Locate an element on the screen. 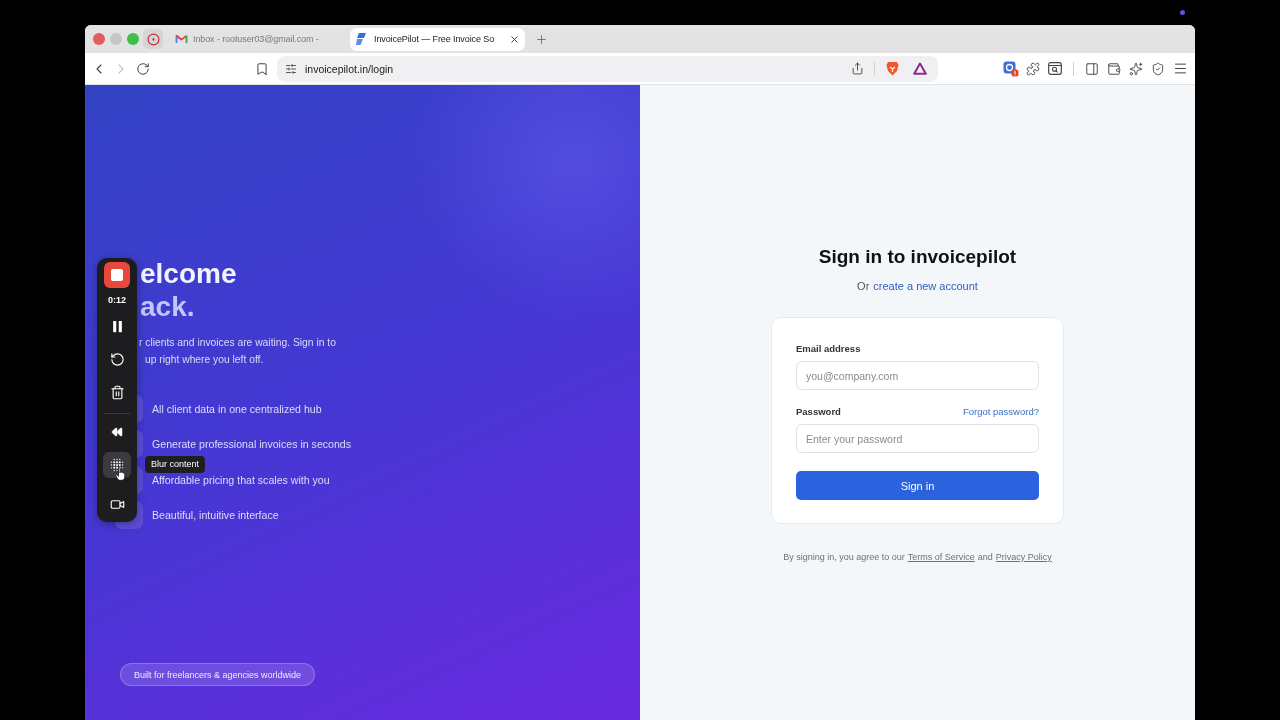 Image resolution: width=1280 pixels, height=720 pixels. puzzle-icon is located at coordinates (1033, 68).